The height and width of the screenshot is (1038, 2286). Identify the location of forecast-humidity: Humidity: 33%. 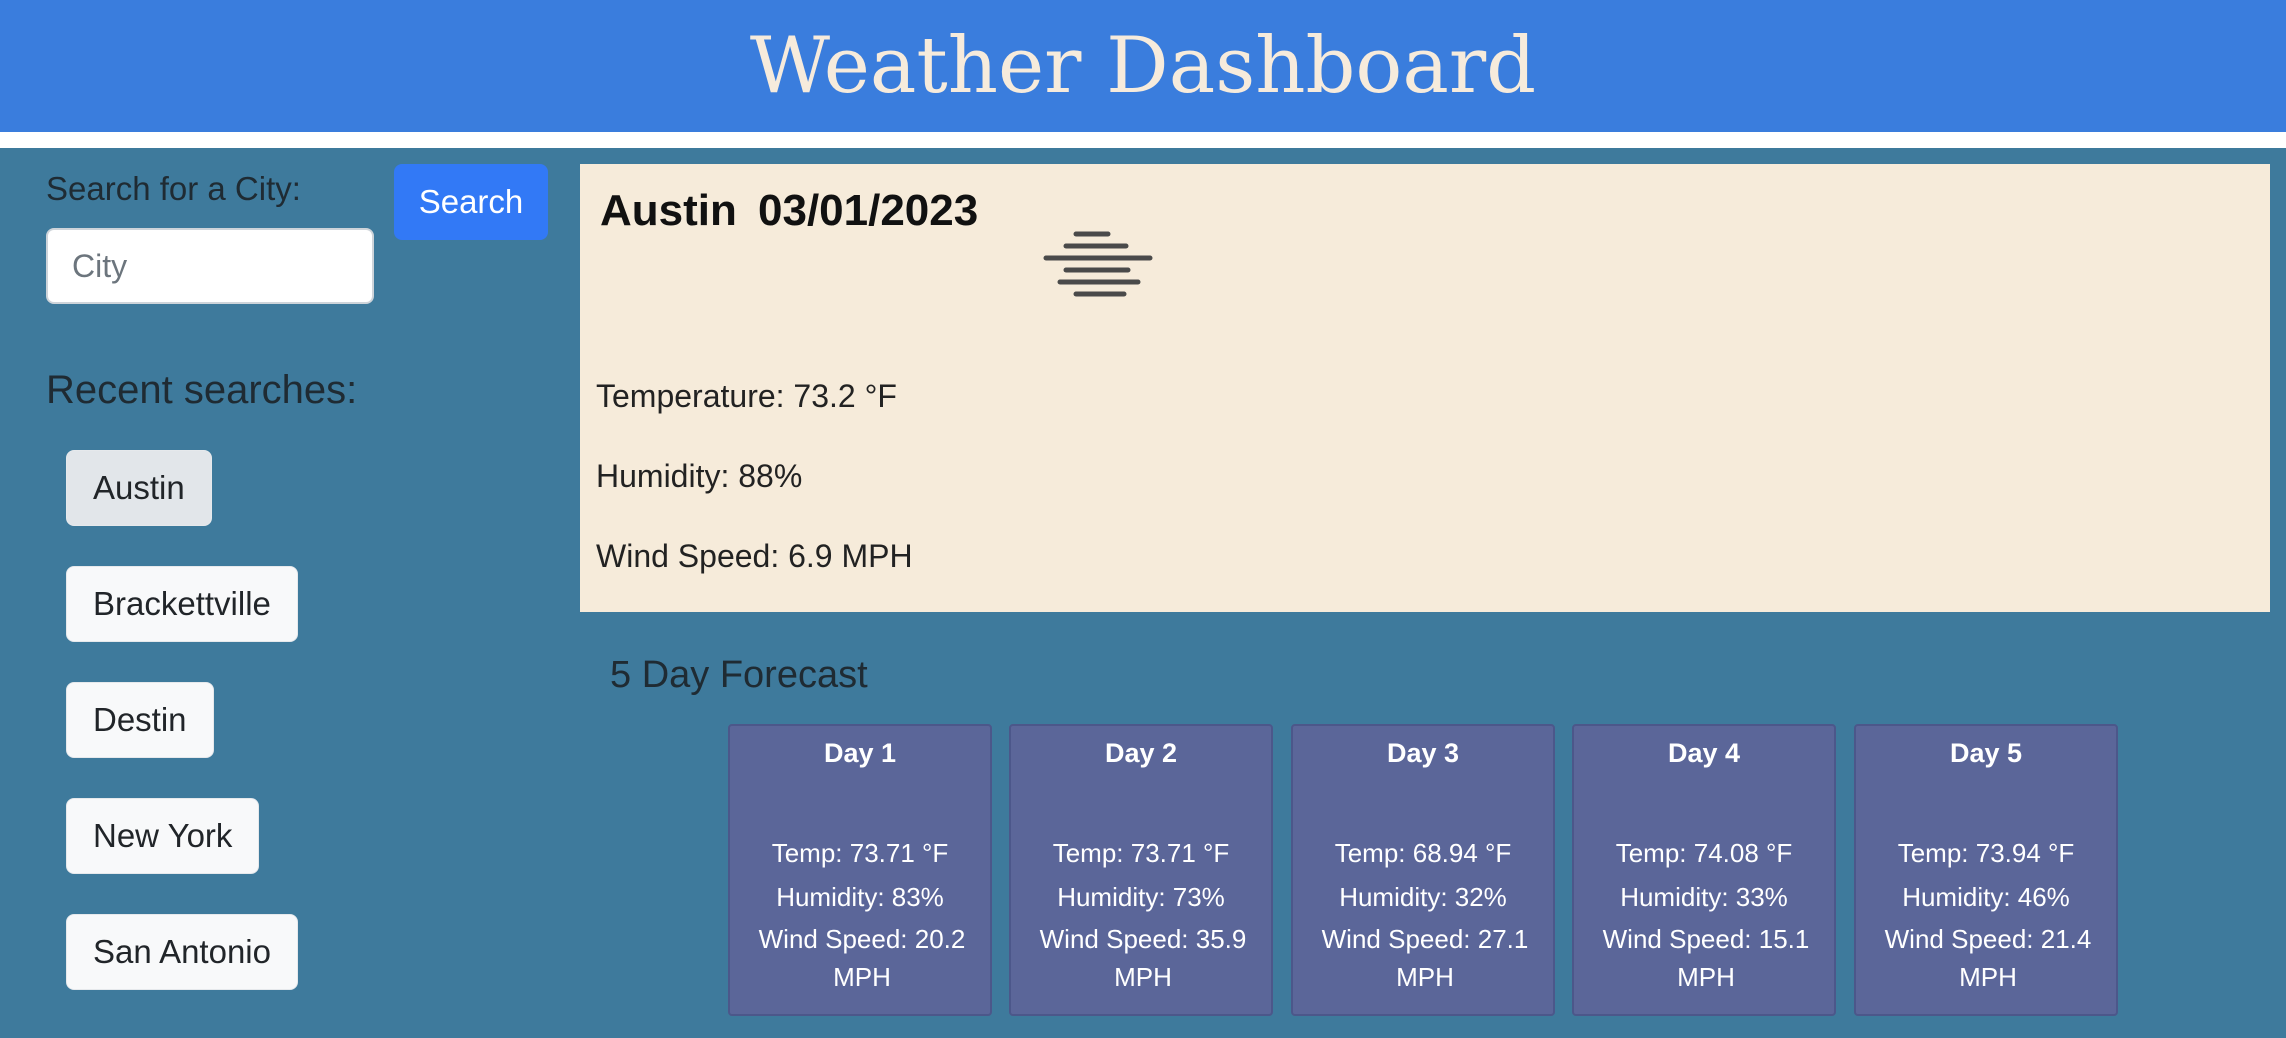
(1704, 897).